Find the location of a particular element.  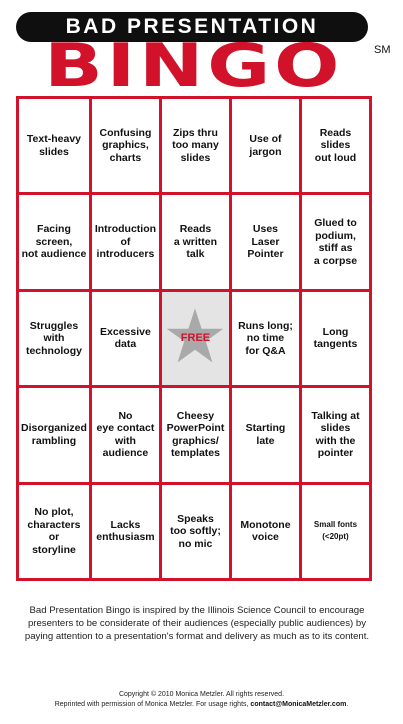

bingo-cell: Reads a written talk is located at coordinates (195, 242).